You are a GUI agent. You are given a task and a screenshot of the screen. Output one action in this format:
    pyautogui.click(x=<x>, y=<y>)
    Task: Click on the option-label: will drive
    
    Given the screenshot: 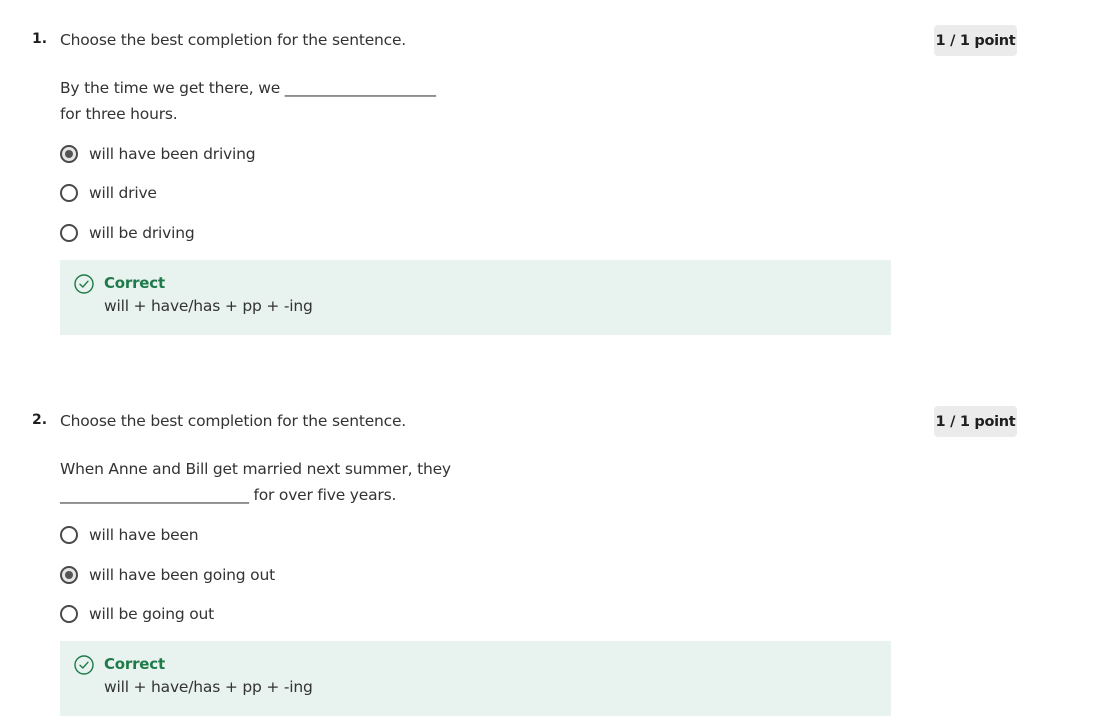 What is the action you would take?
    pyautogui.click(x=123, y=193)
    